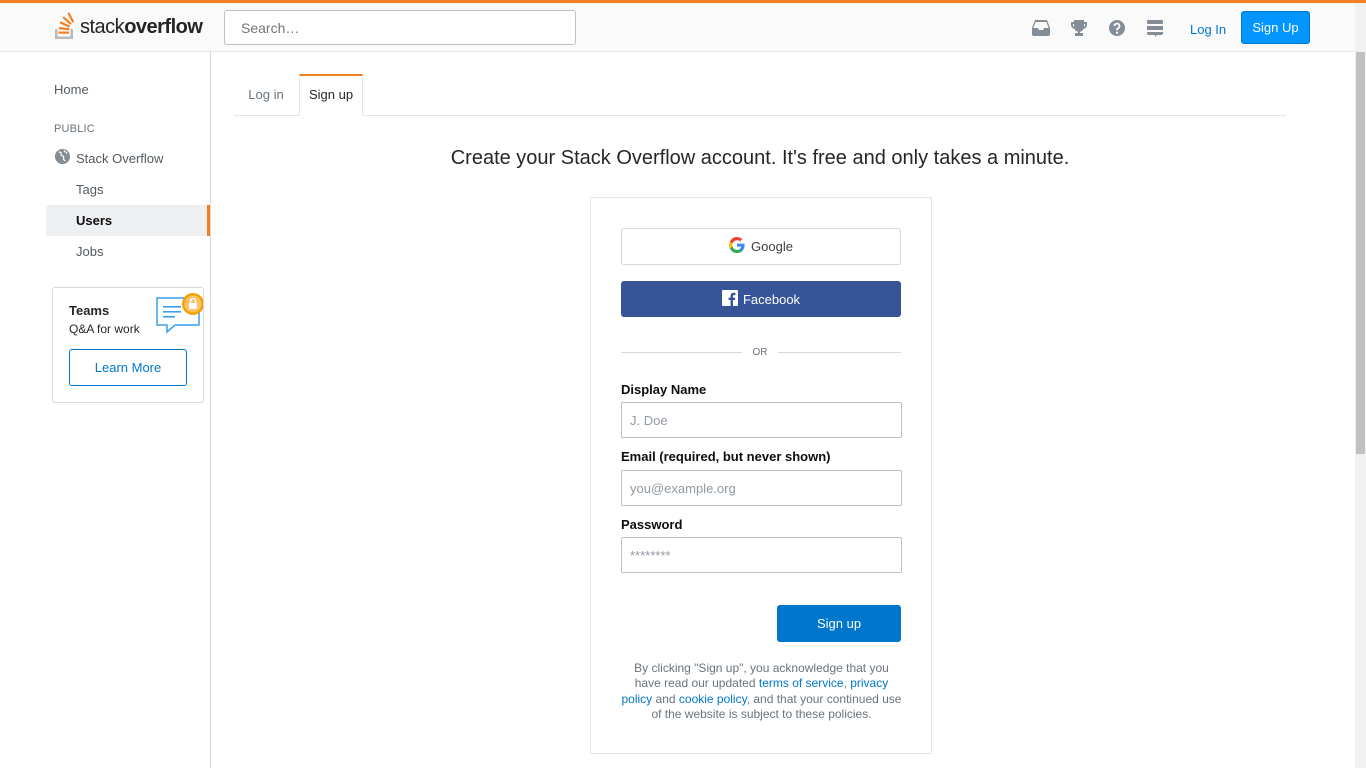 Image resolution: width=1366 pixels, height=768 pixels. Describe the element at coordinates (128, 367) in the screenshot. I see `learn-more-button: Learn More` at that location.